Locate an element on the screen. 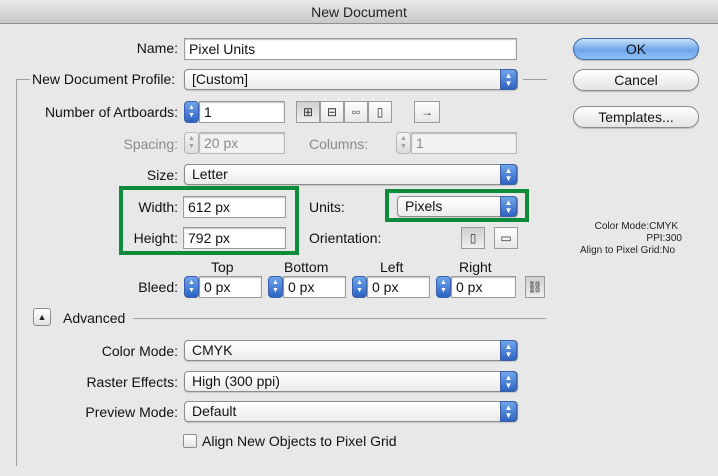 This screenshot has height=476, width=718. landscape-icon: ▭ is located at coordinates (506, 238).